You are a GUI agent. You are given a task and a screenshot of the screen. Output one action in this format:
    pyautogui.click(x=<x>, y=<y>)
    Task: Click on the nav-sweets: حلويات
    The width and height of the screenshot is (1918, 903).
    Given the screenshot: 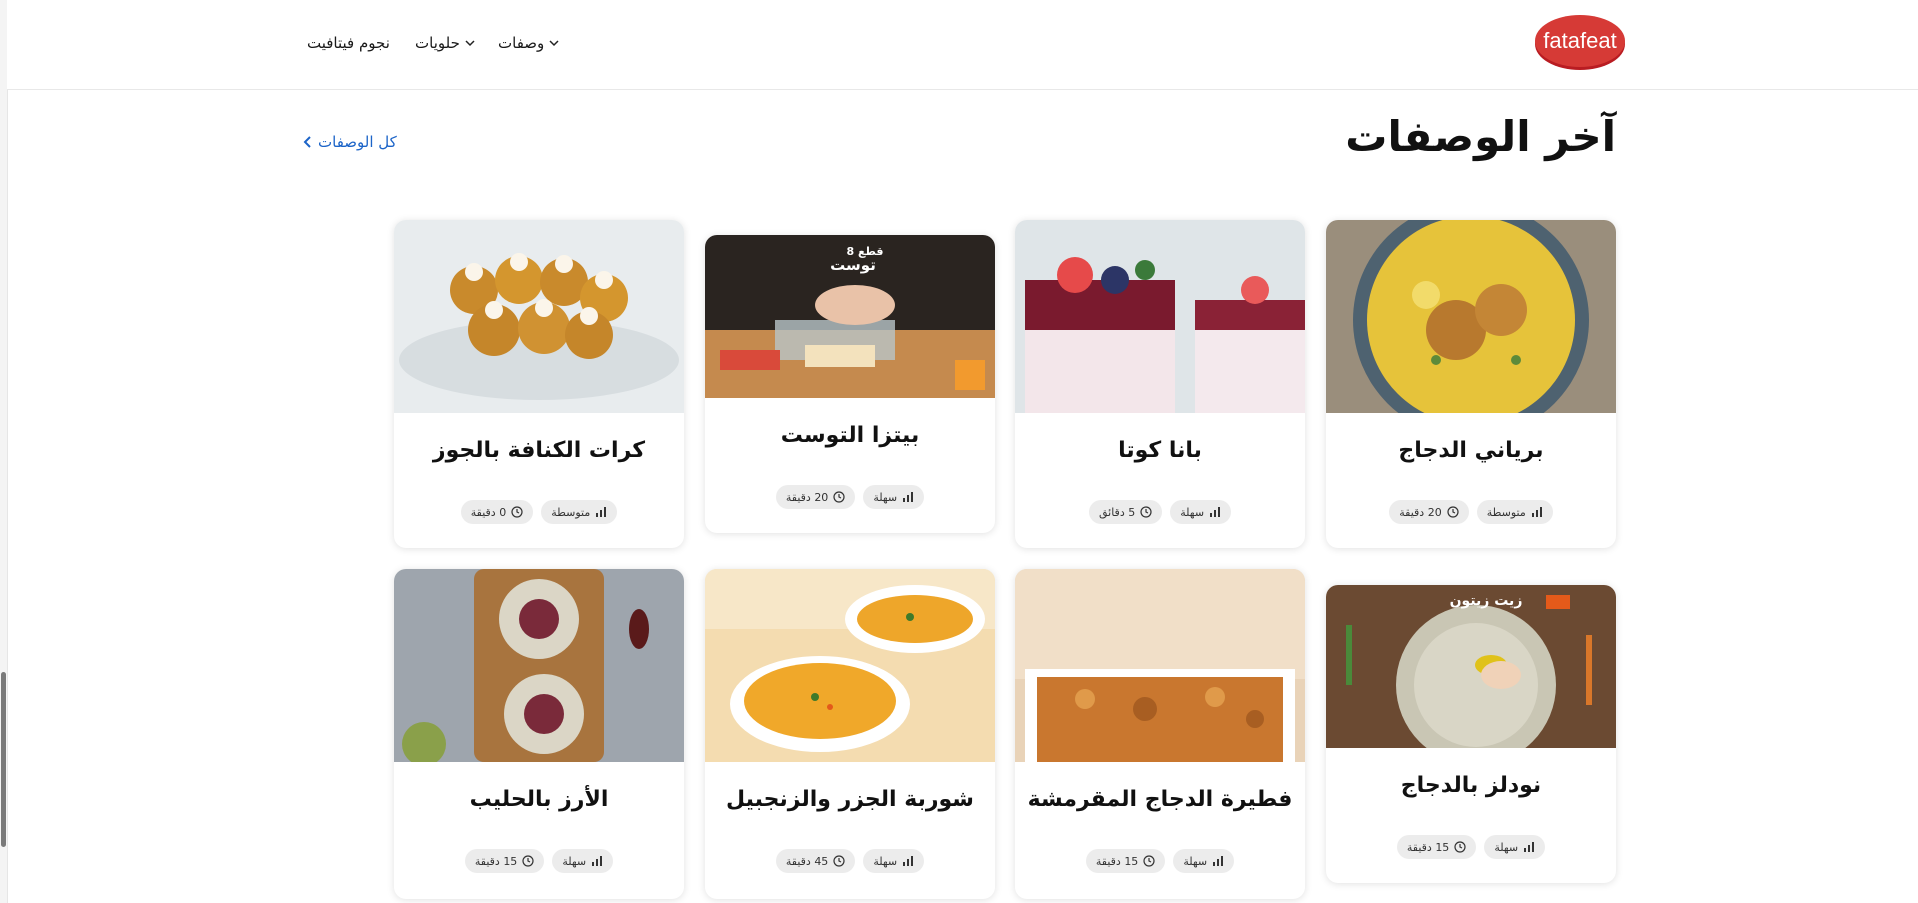 What is the action you would take?
    pyautogui.click(x=445, y=43)
    